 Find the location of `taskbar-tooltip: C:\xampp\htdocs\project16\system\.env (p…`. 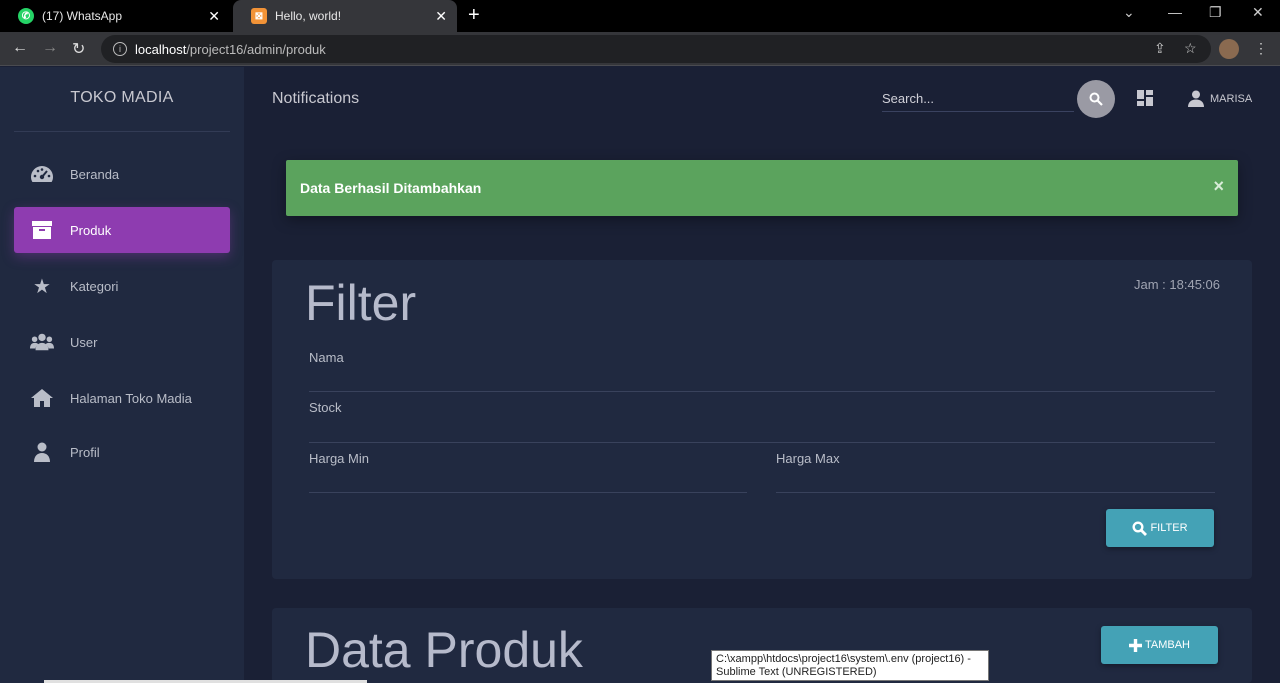

taskbar-tooltip: C:\xampp\htdocs\project16\system\.env (p… is located at coordinates (850, 665).